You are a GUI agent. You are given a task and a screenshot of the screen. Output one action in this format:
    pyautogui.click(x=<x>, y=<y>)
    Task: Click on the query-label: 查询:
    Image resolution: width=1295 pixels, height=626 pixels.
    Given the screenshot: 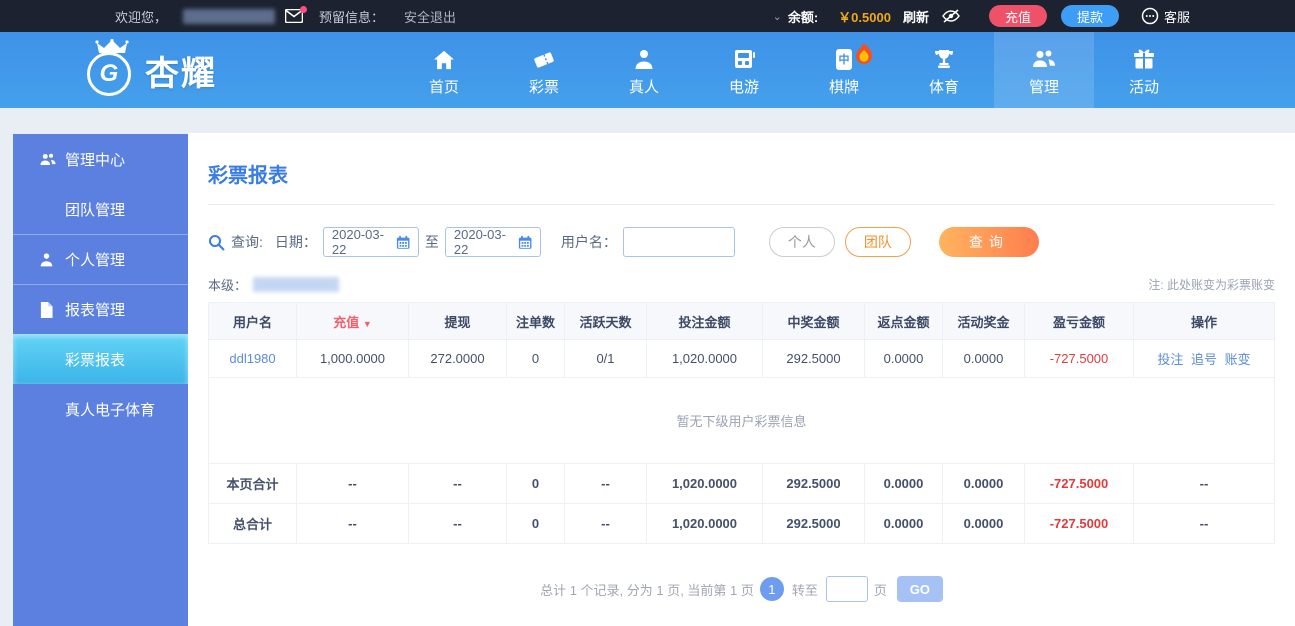 What is the action you would take?
    pyautogui.click(x=247, y=242)
    